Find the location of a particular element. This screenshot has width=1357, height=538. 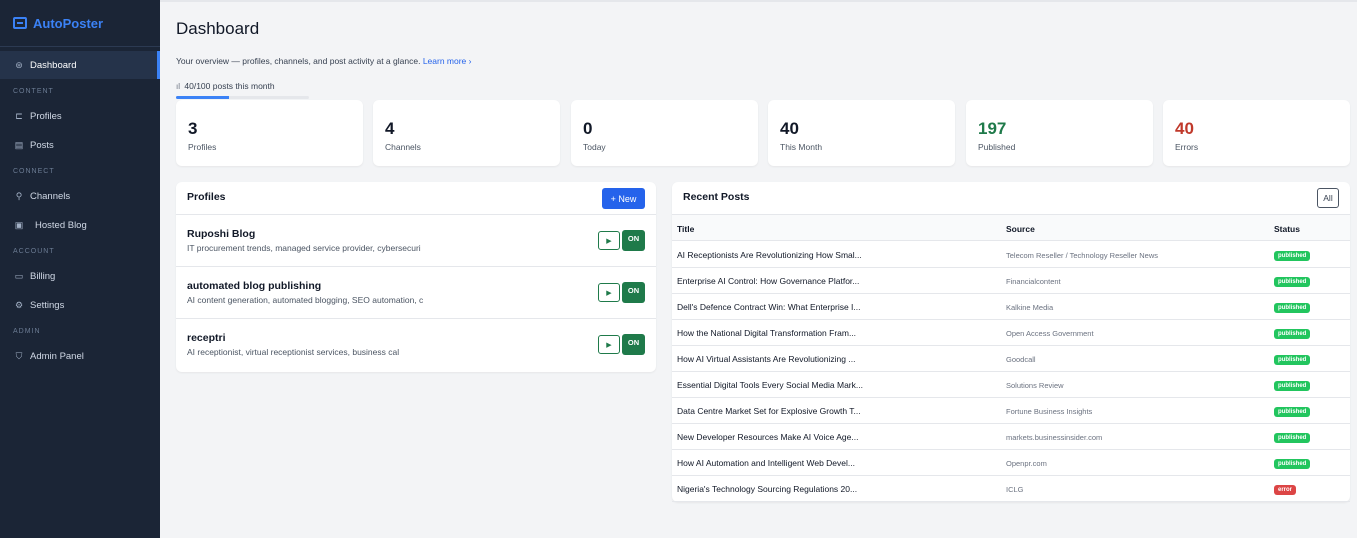

stat-label: Published is located at coordinates (997, 147).